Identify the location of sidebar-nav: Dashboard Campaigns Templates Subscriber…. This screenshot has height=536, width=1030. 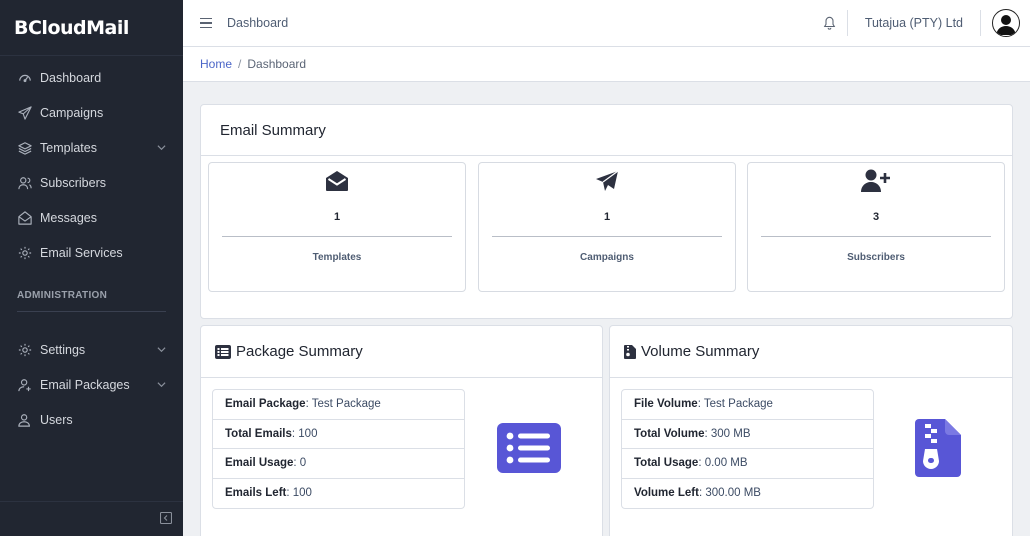
(91, 246).